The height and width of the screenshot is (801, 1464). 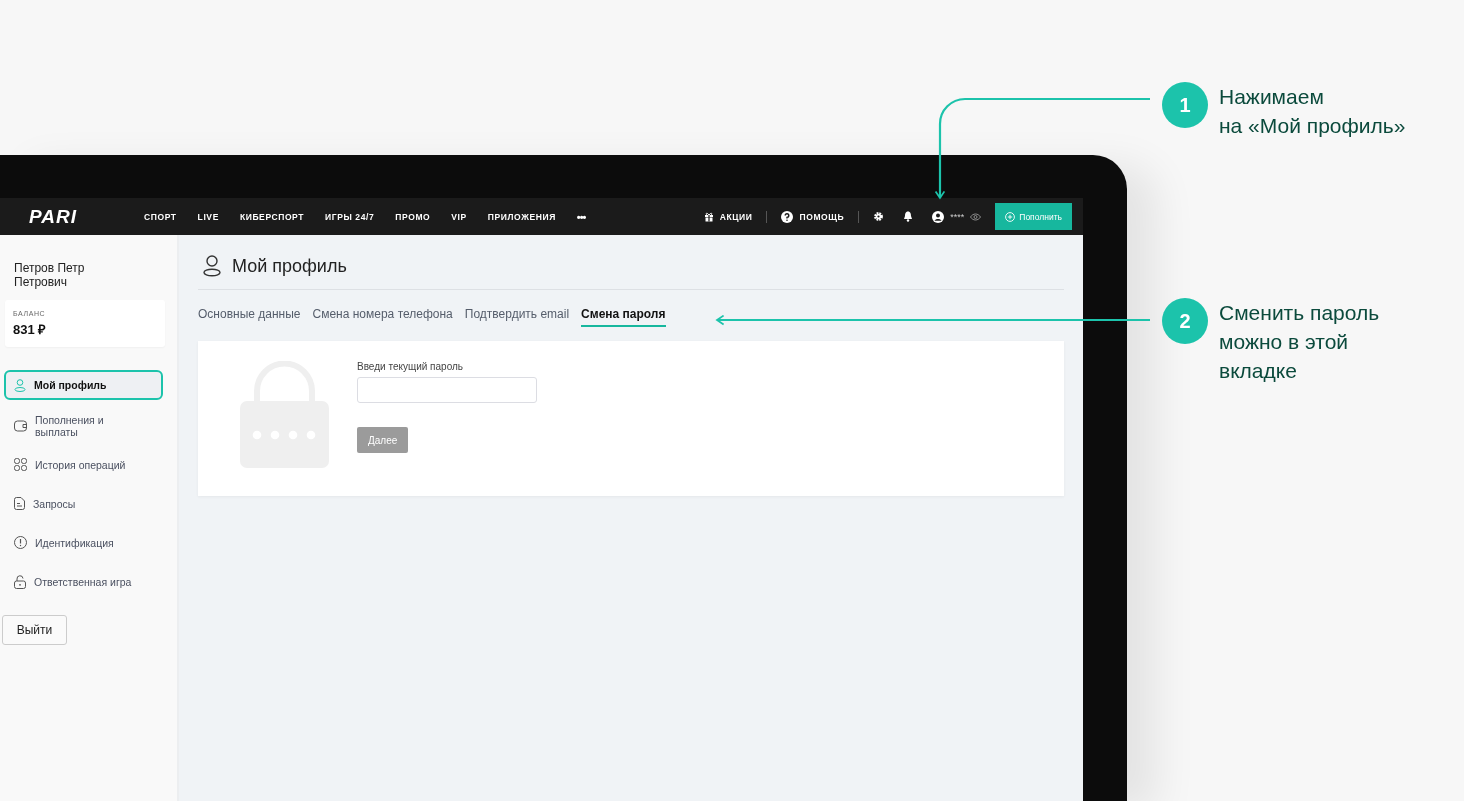 What do you see at coordinates (1312, 111) in the screenshot?
I see `callout-text: Нажимаем на «Мой профиль»` at bounding box center [1312, 111].